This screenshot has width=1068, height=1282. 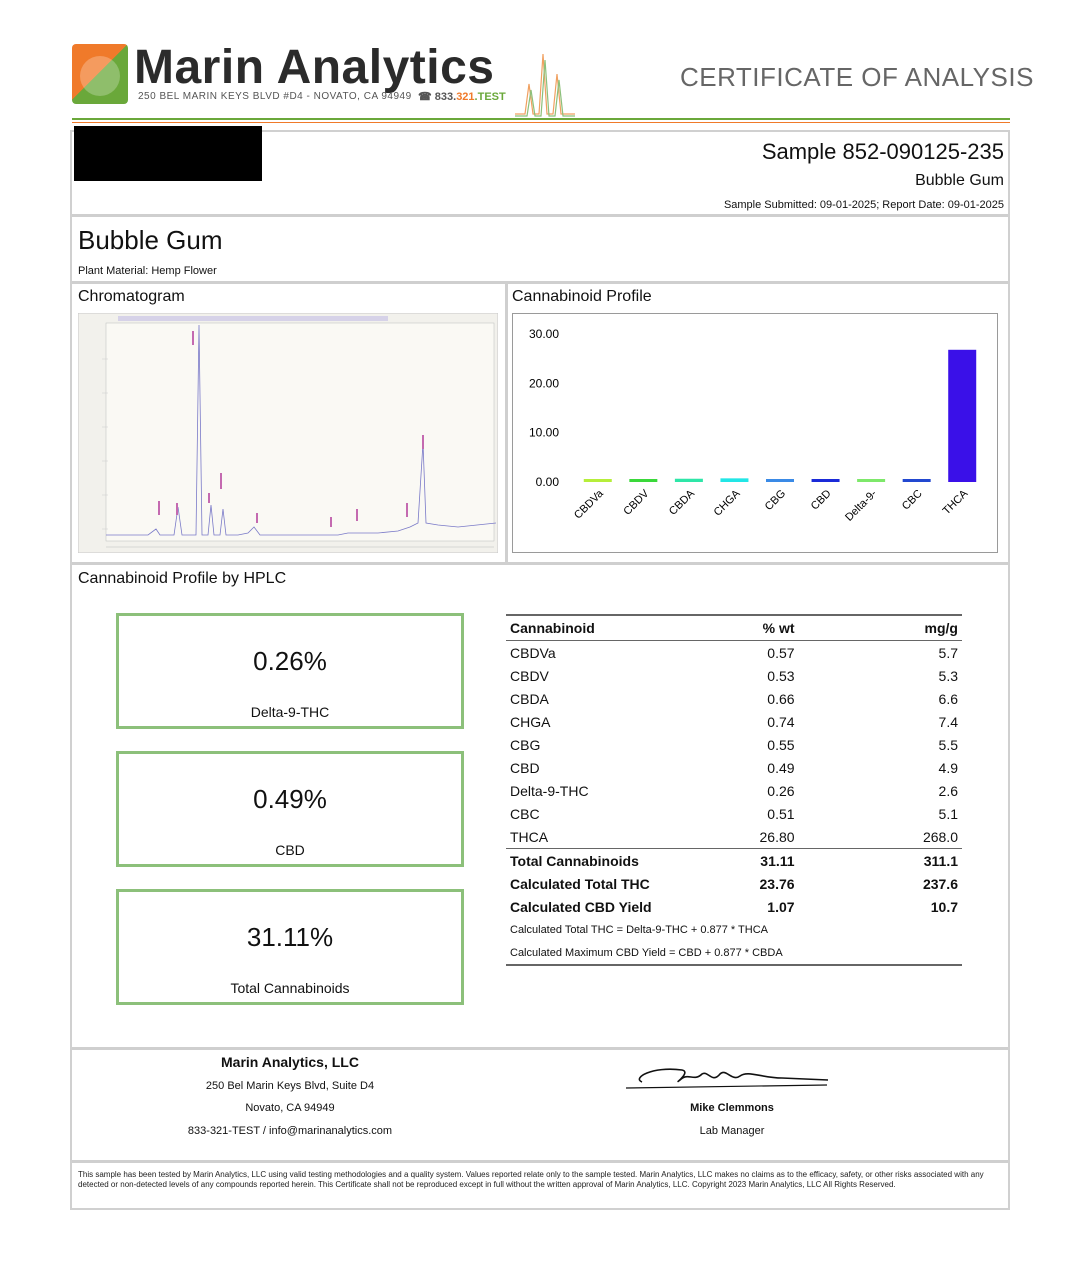 What do you see at coordinates (781, 906) in the screenshot?
I see `cell-pct: 1.07` at bounding box center [781, 906].